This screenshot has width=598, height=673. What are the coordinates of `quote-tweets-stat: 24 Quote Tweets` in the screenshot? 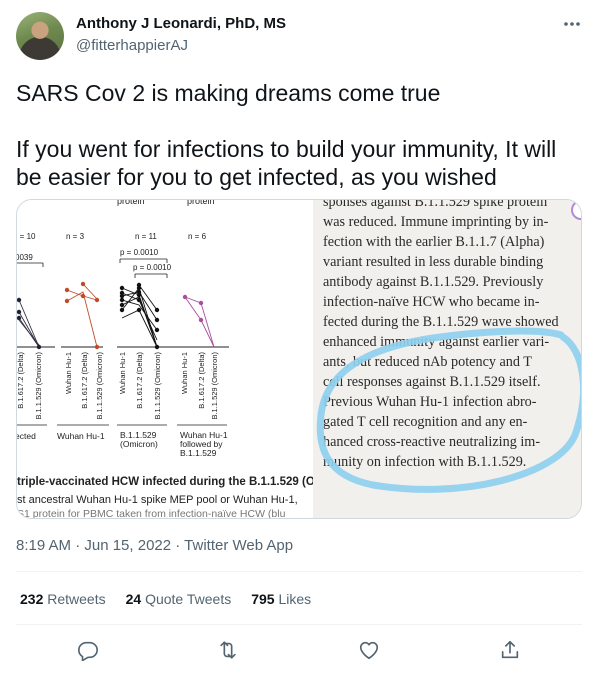 It's located at (179, 599).